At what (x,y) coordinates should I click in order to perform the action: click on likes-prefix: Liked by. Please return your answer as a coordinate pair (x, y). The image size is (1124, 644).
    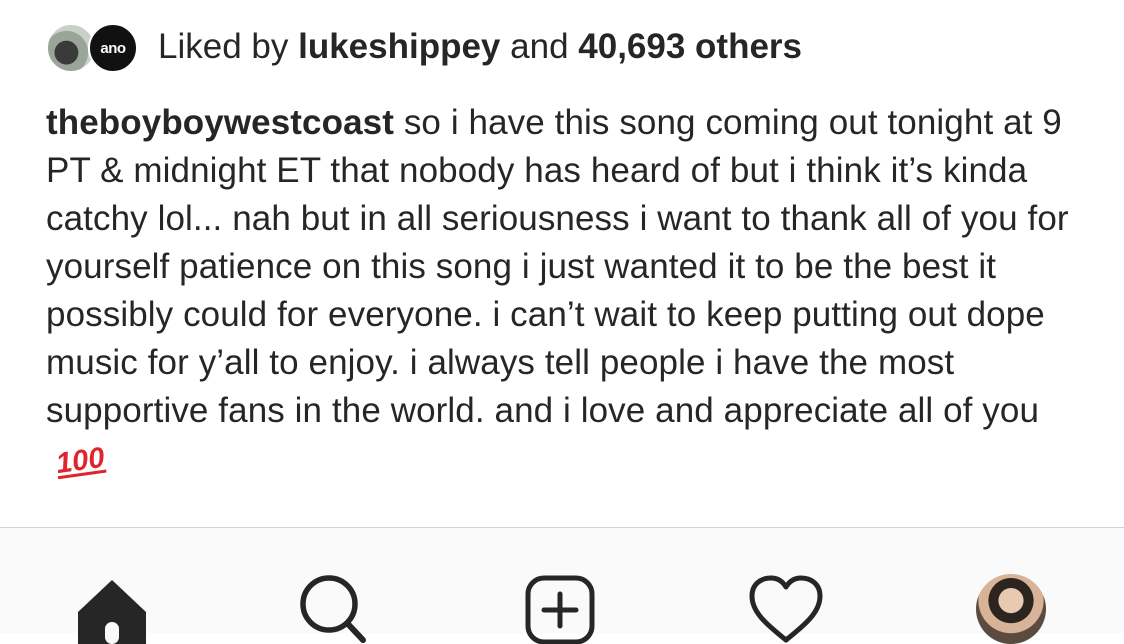
    Looking at the image, I should click on (223, 46).